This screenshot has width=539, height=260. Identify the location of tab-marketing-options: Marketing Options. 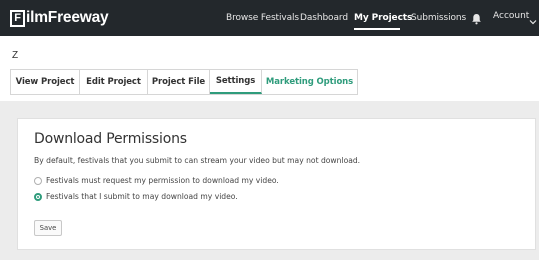
(309, 82).